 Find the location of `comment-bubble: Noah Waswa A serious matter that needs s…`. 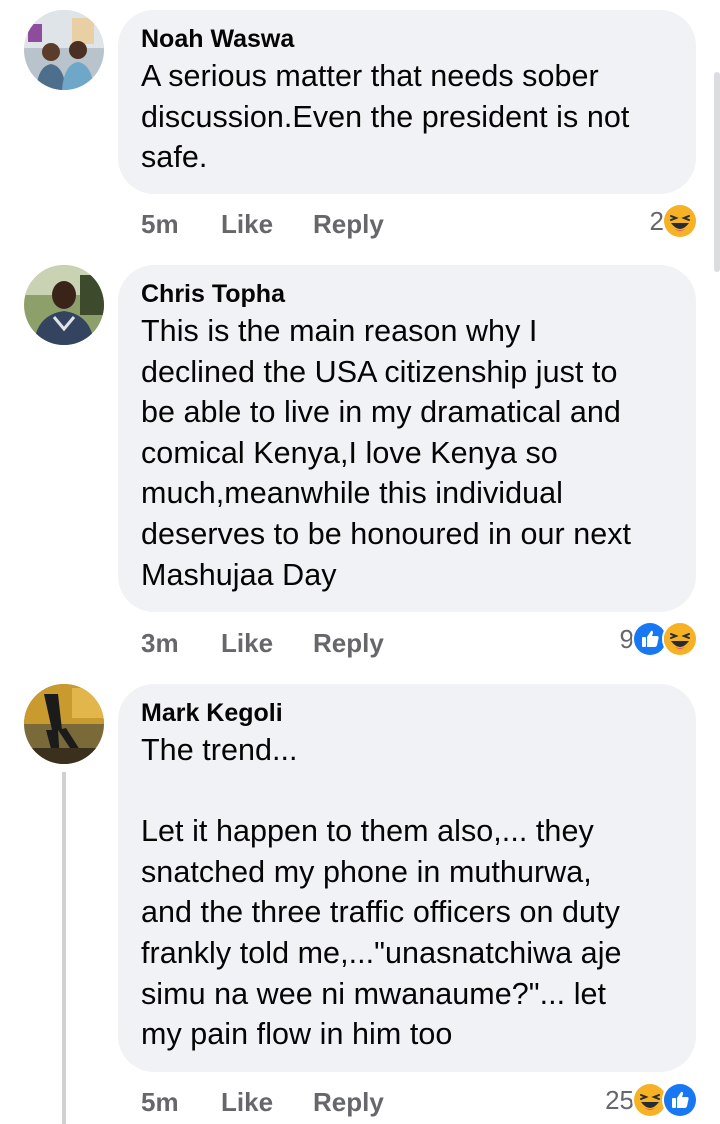

comment-bubble: Noah Waswa A serious matter that needs s… is located at coordinates (407, 102).